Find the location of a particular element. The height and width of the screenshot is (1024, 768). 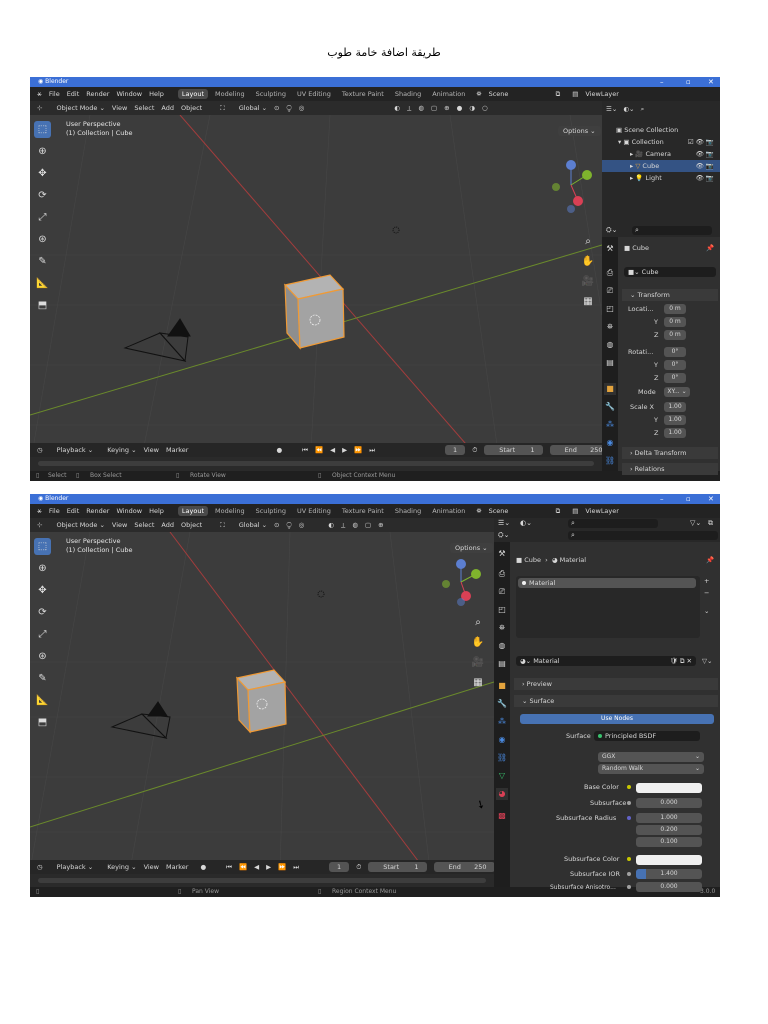

surface-shader-field: Principled BSDF is located at coordinates (647, 736).